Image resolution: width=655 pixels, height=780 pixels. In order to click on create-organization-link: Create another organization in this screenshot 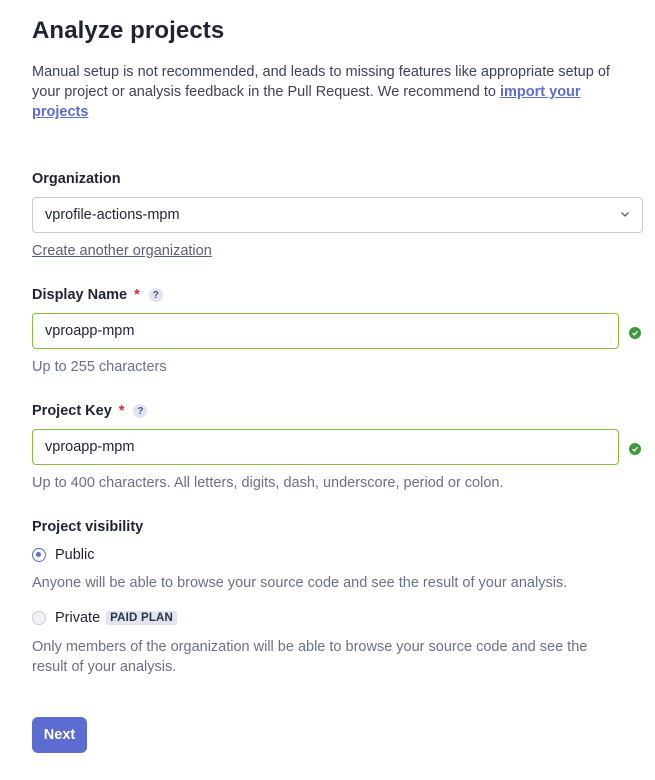, I will do `click(122, 251)`.